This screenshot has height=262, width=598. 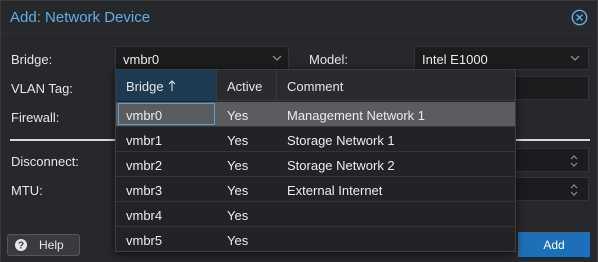 I want to click on model-value: Intel E1000, so click(x=455, y=59).